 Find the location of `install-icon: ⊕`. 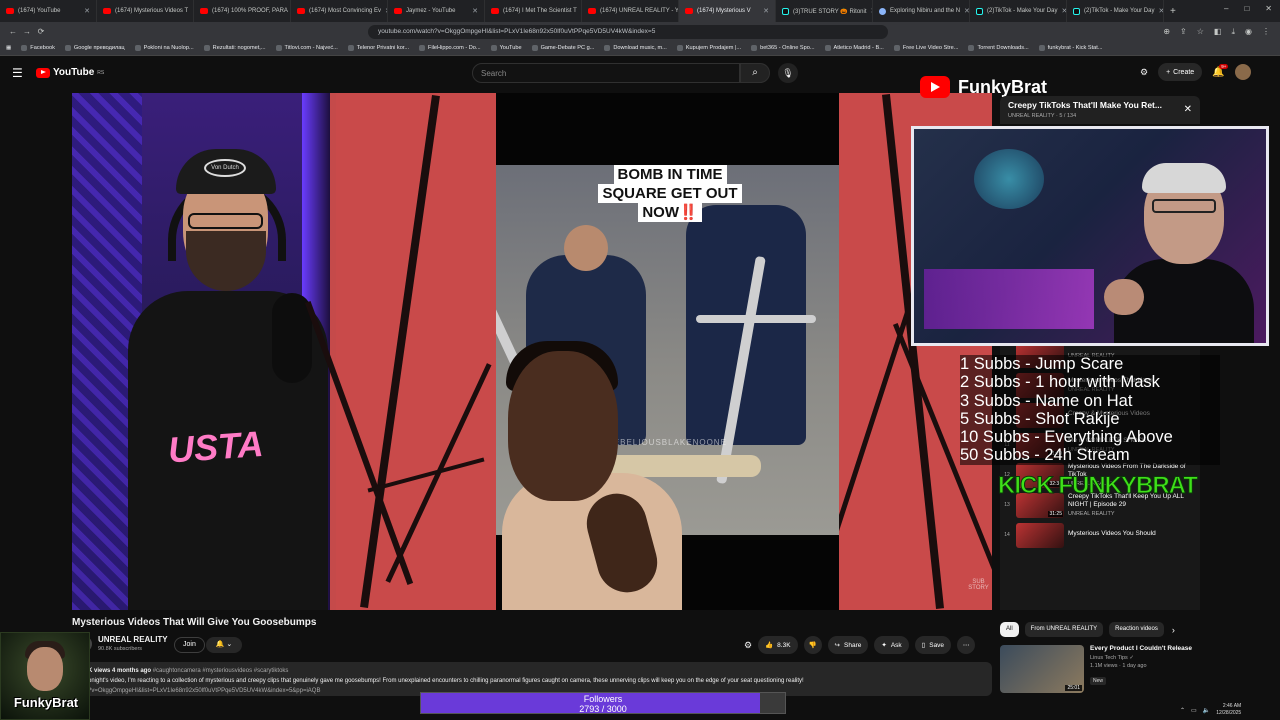

install-icon: ⊕ is located at coordinates (1166, 32).